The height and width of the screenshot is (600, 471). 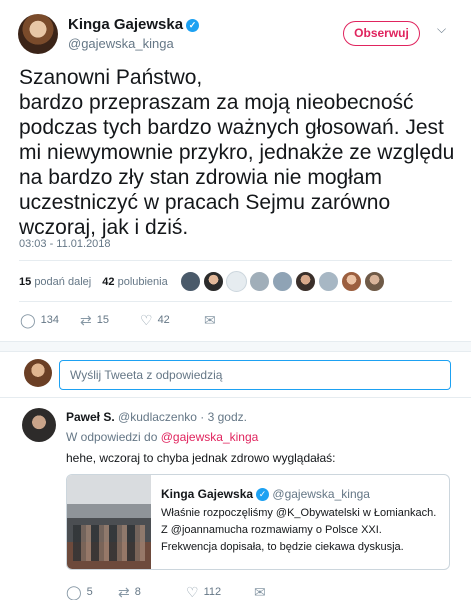 What do you see at coordinates (38, 34) in the screenshot?
I see `author-avatar` at bounding box center [38, 34].